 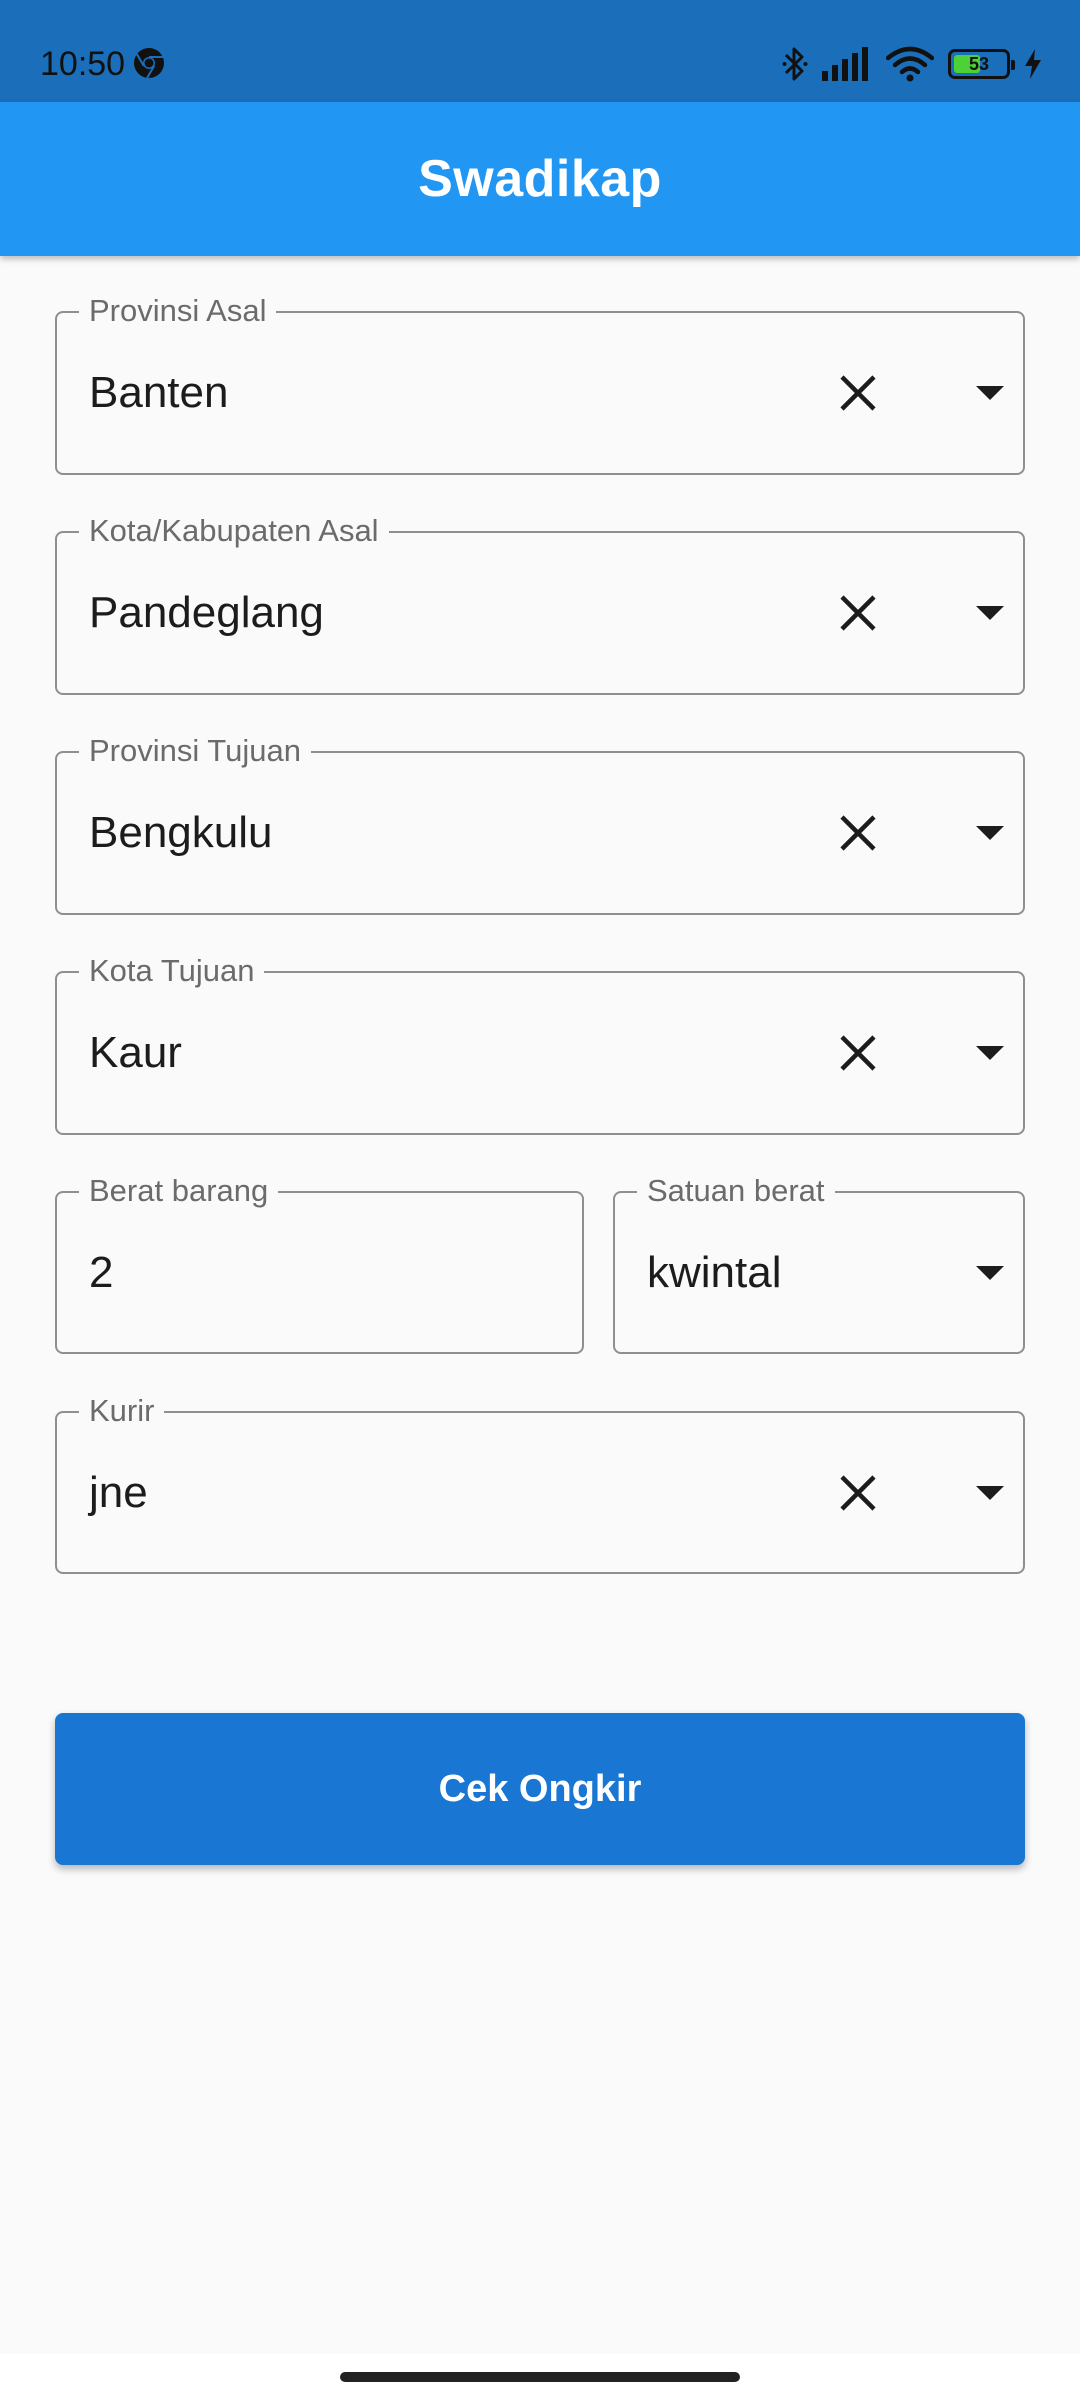 What do you see at coordinates (540, 603) in the screenshot?
I see `kota-asal-dropdown: Kota/Kabupaten Asal Pandeglang` at bounding box center [540, 603].